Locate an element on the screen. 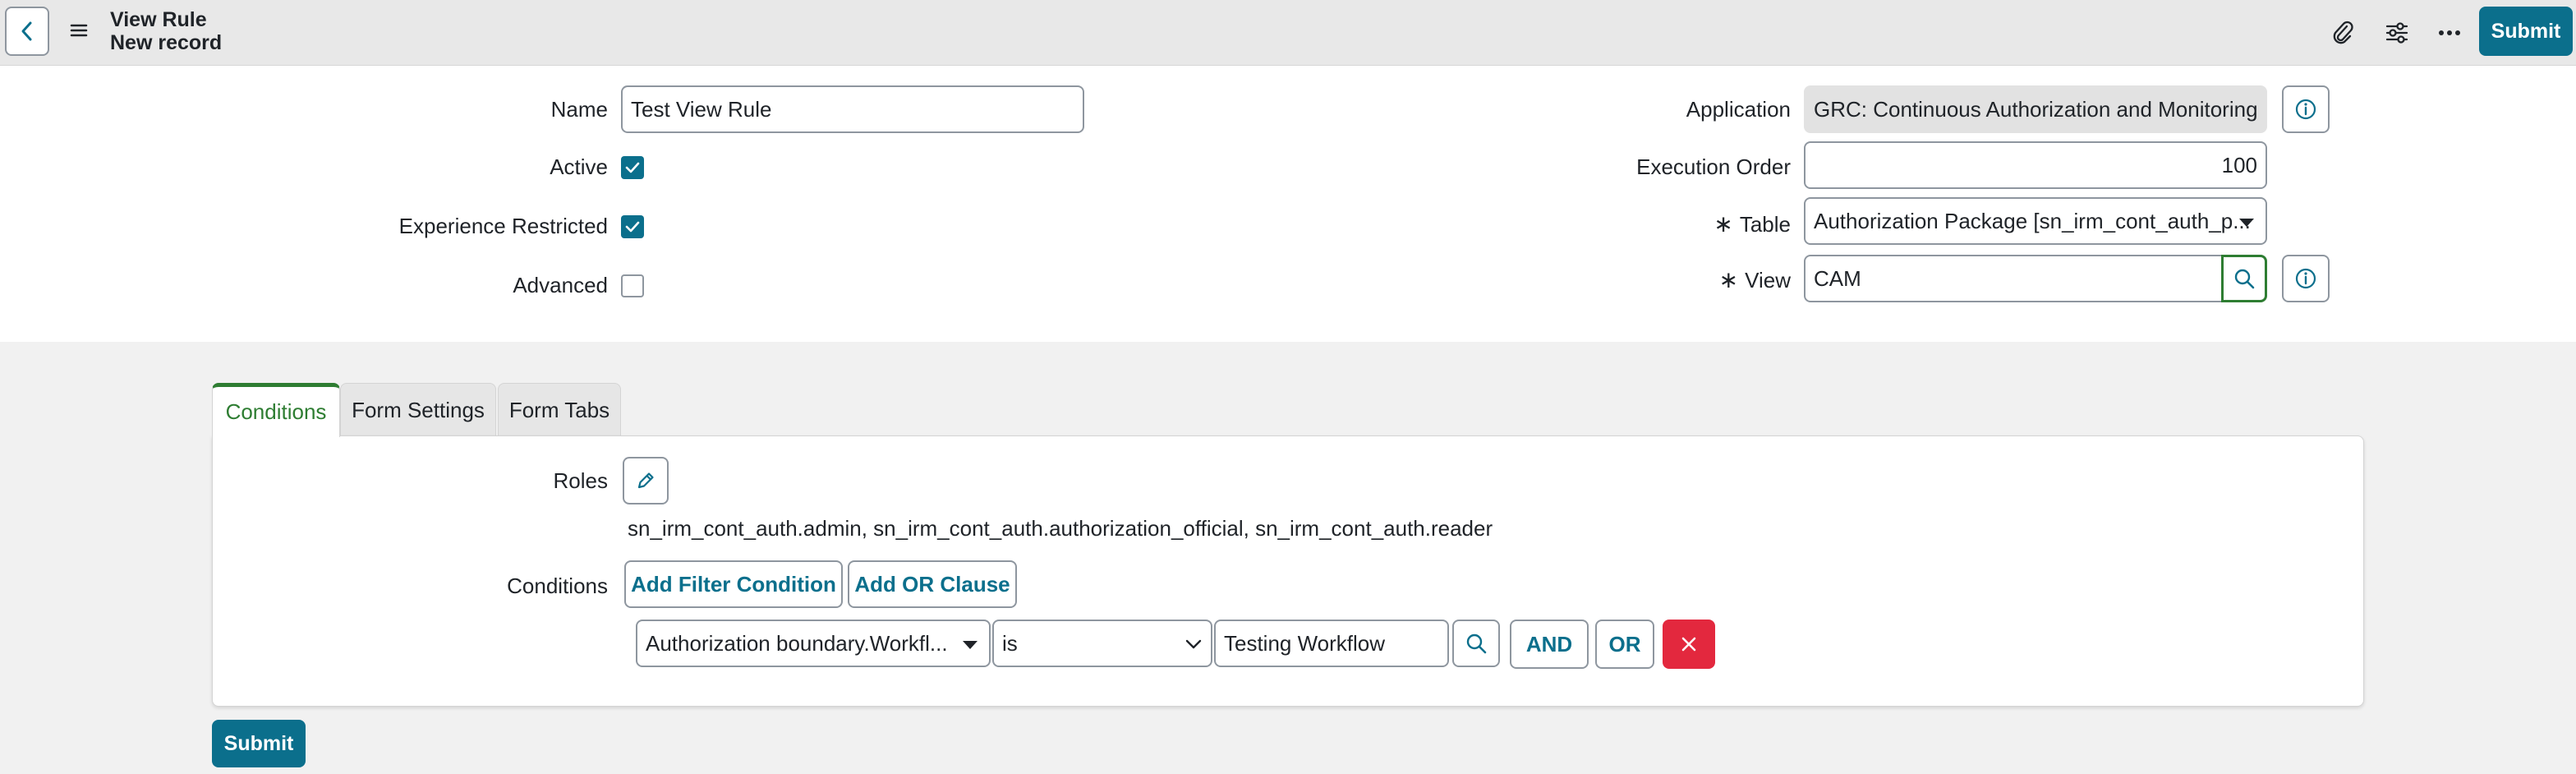 This screenshot has width=2576, height=774. attachment-icon is located at coordinates (2342, 32).